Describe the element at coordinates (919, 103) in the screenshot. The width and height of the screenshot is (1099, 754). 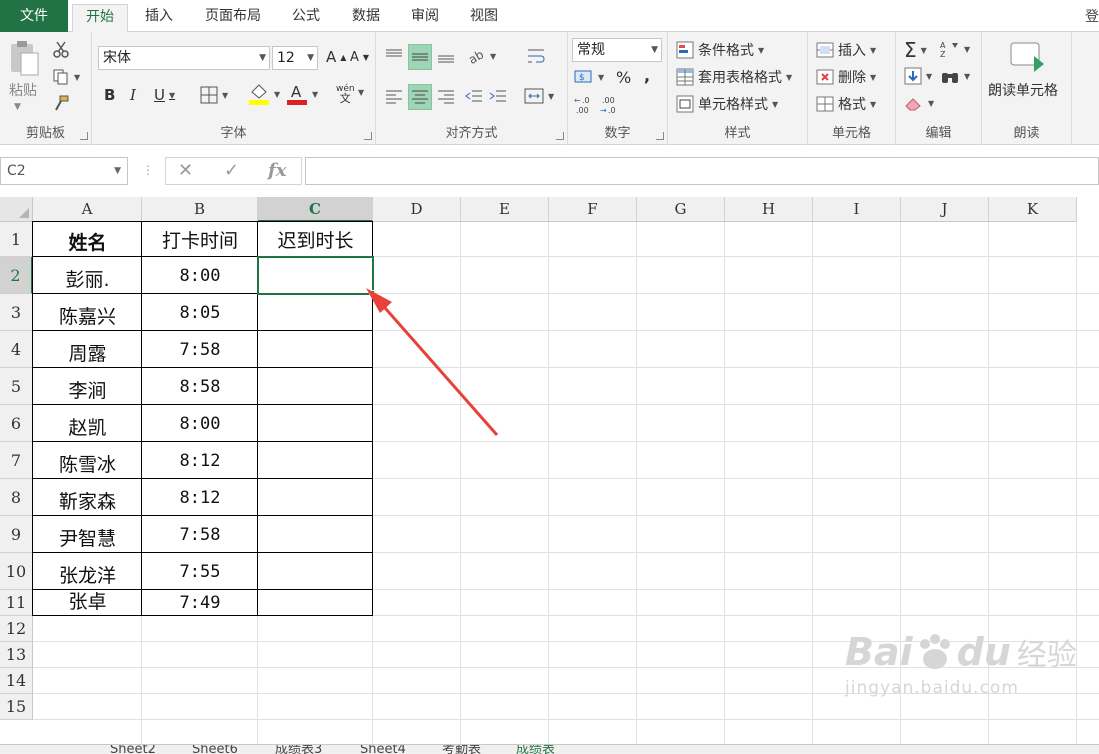
I see `clear-icon: ▼` at that location.